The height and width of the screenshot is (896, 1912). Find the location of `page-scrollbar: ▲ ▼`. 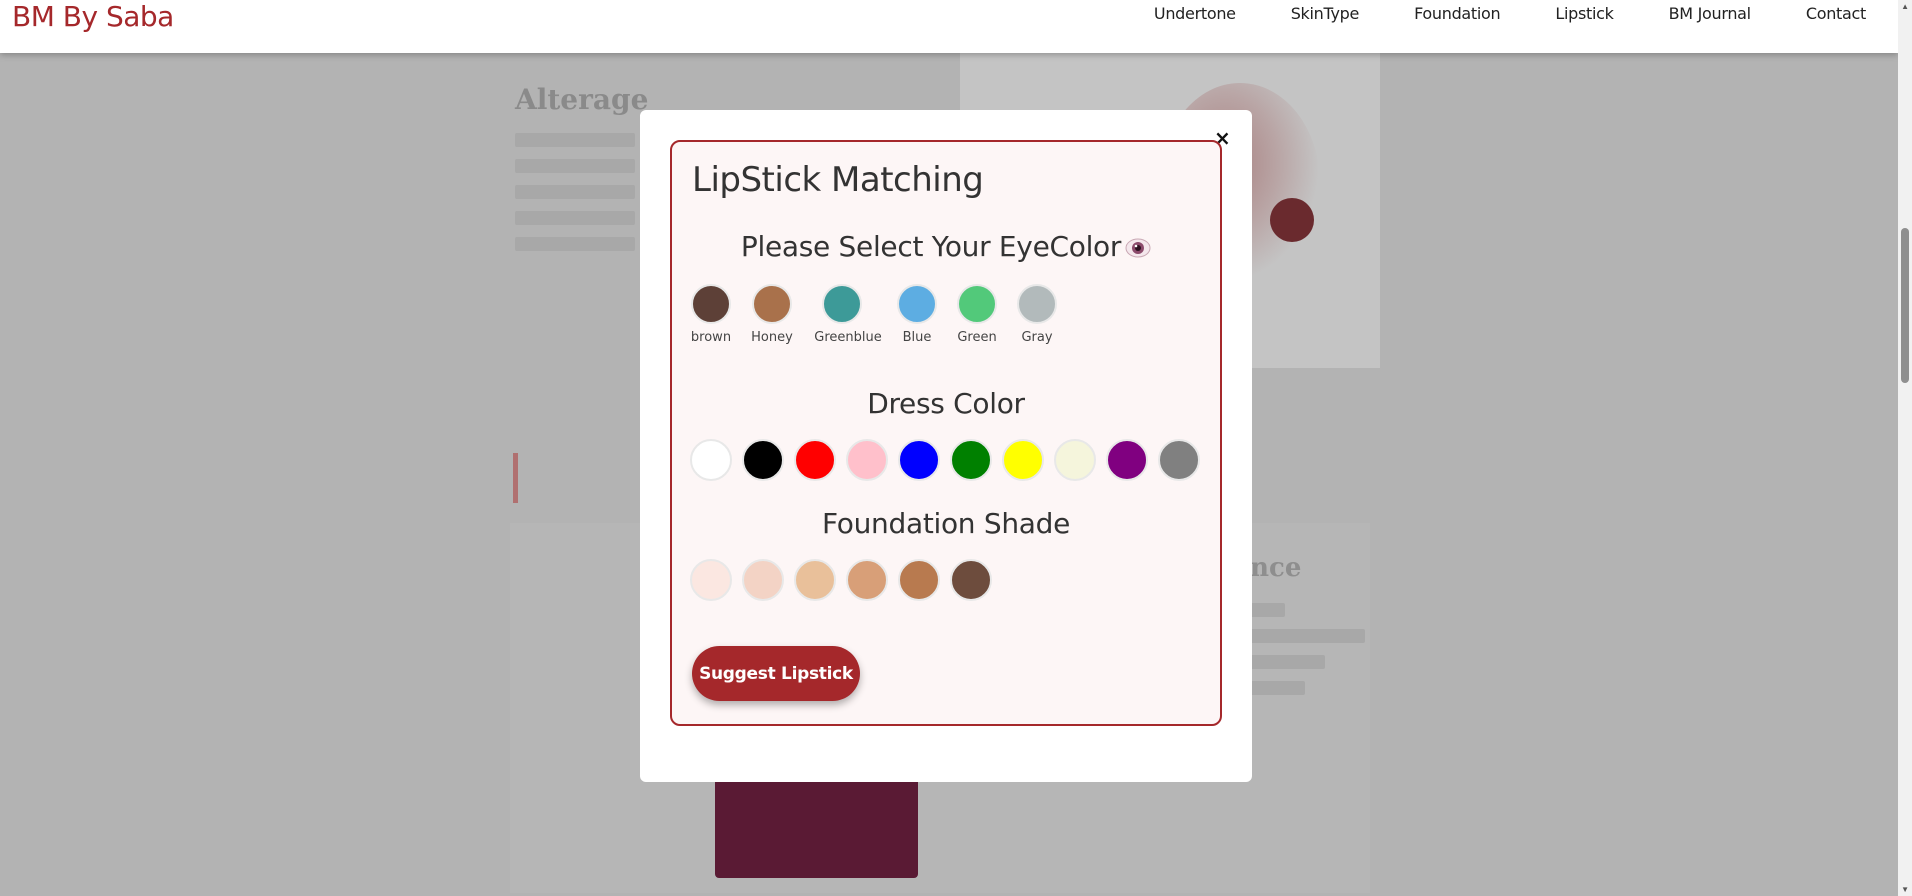

page-scrollbar: ▲ ▼ is located at coordinates (1905, 448).